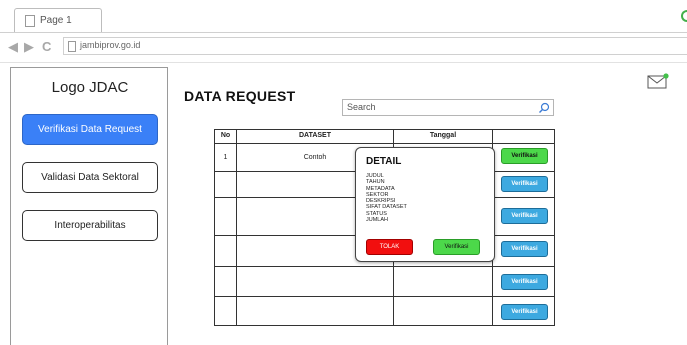 The image size is (687, 345). I want to click on sidebar-item-verifikasi-data-request: Verifikasi Data Request, so click(90, 129).